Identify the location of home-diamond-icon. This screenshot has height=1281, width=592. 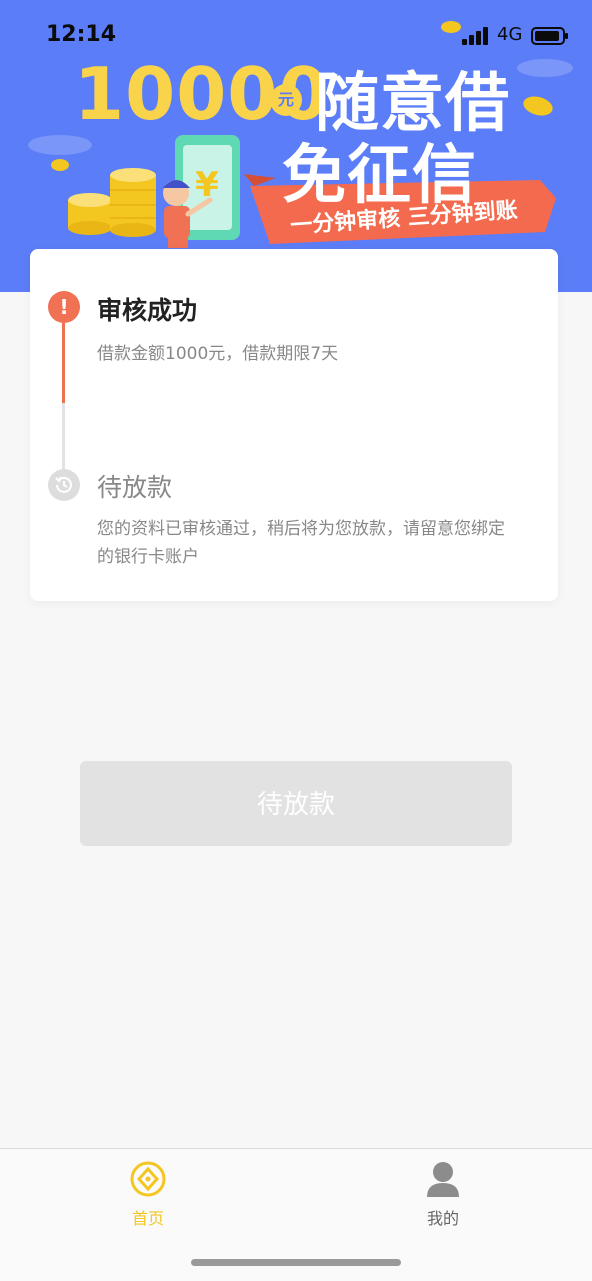
(148, 1179).